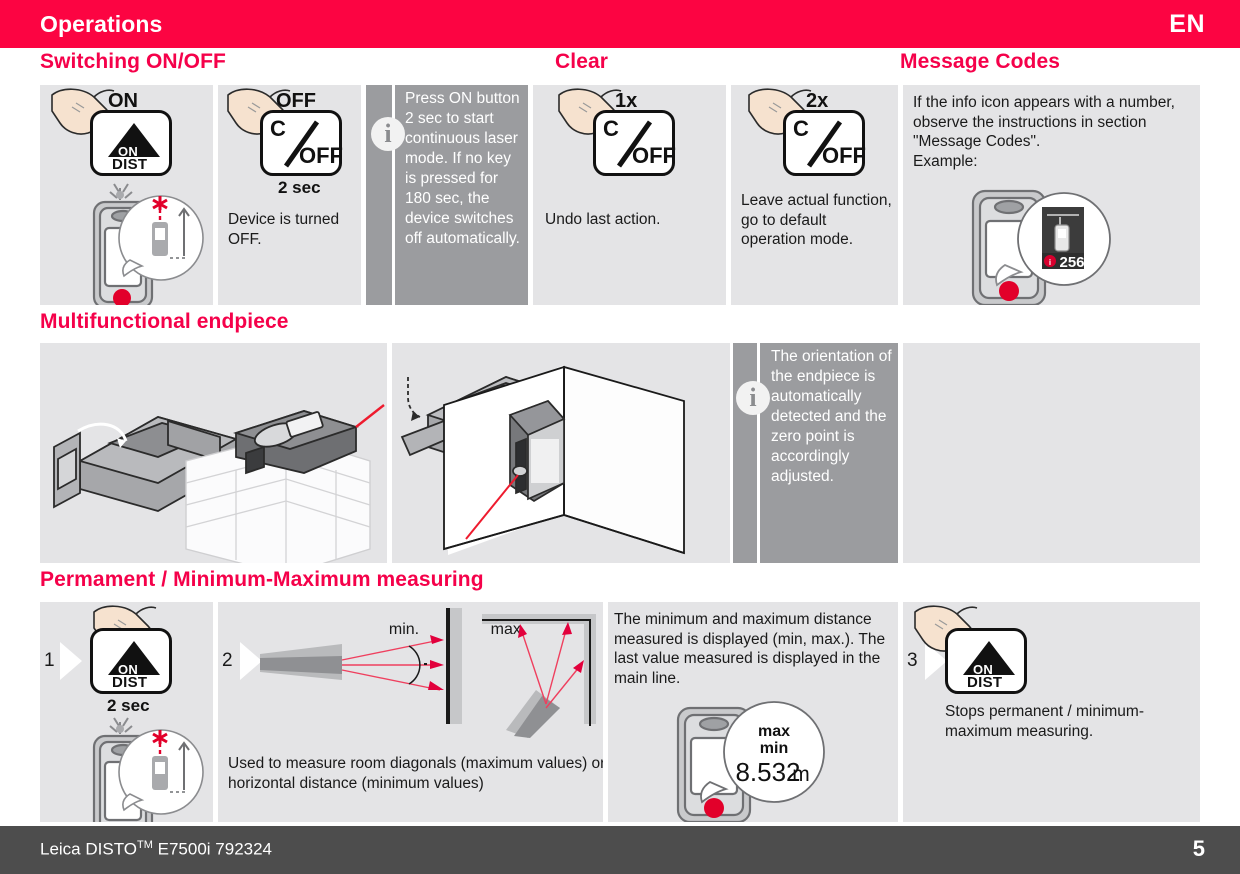  Describe the element at coordinates (1071, 262) in the screenshot. I see `display-code: 256` at that location.